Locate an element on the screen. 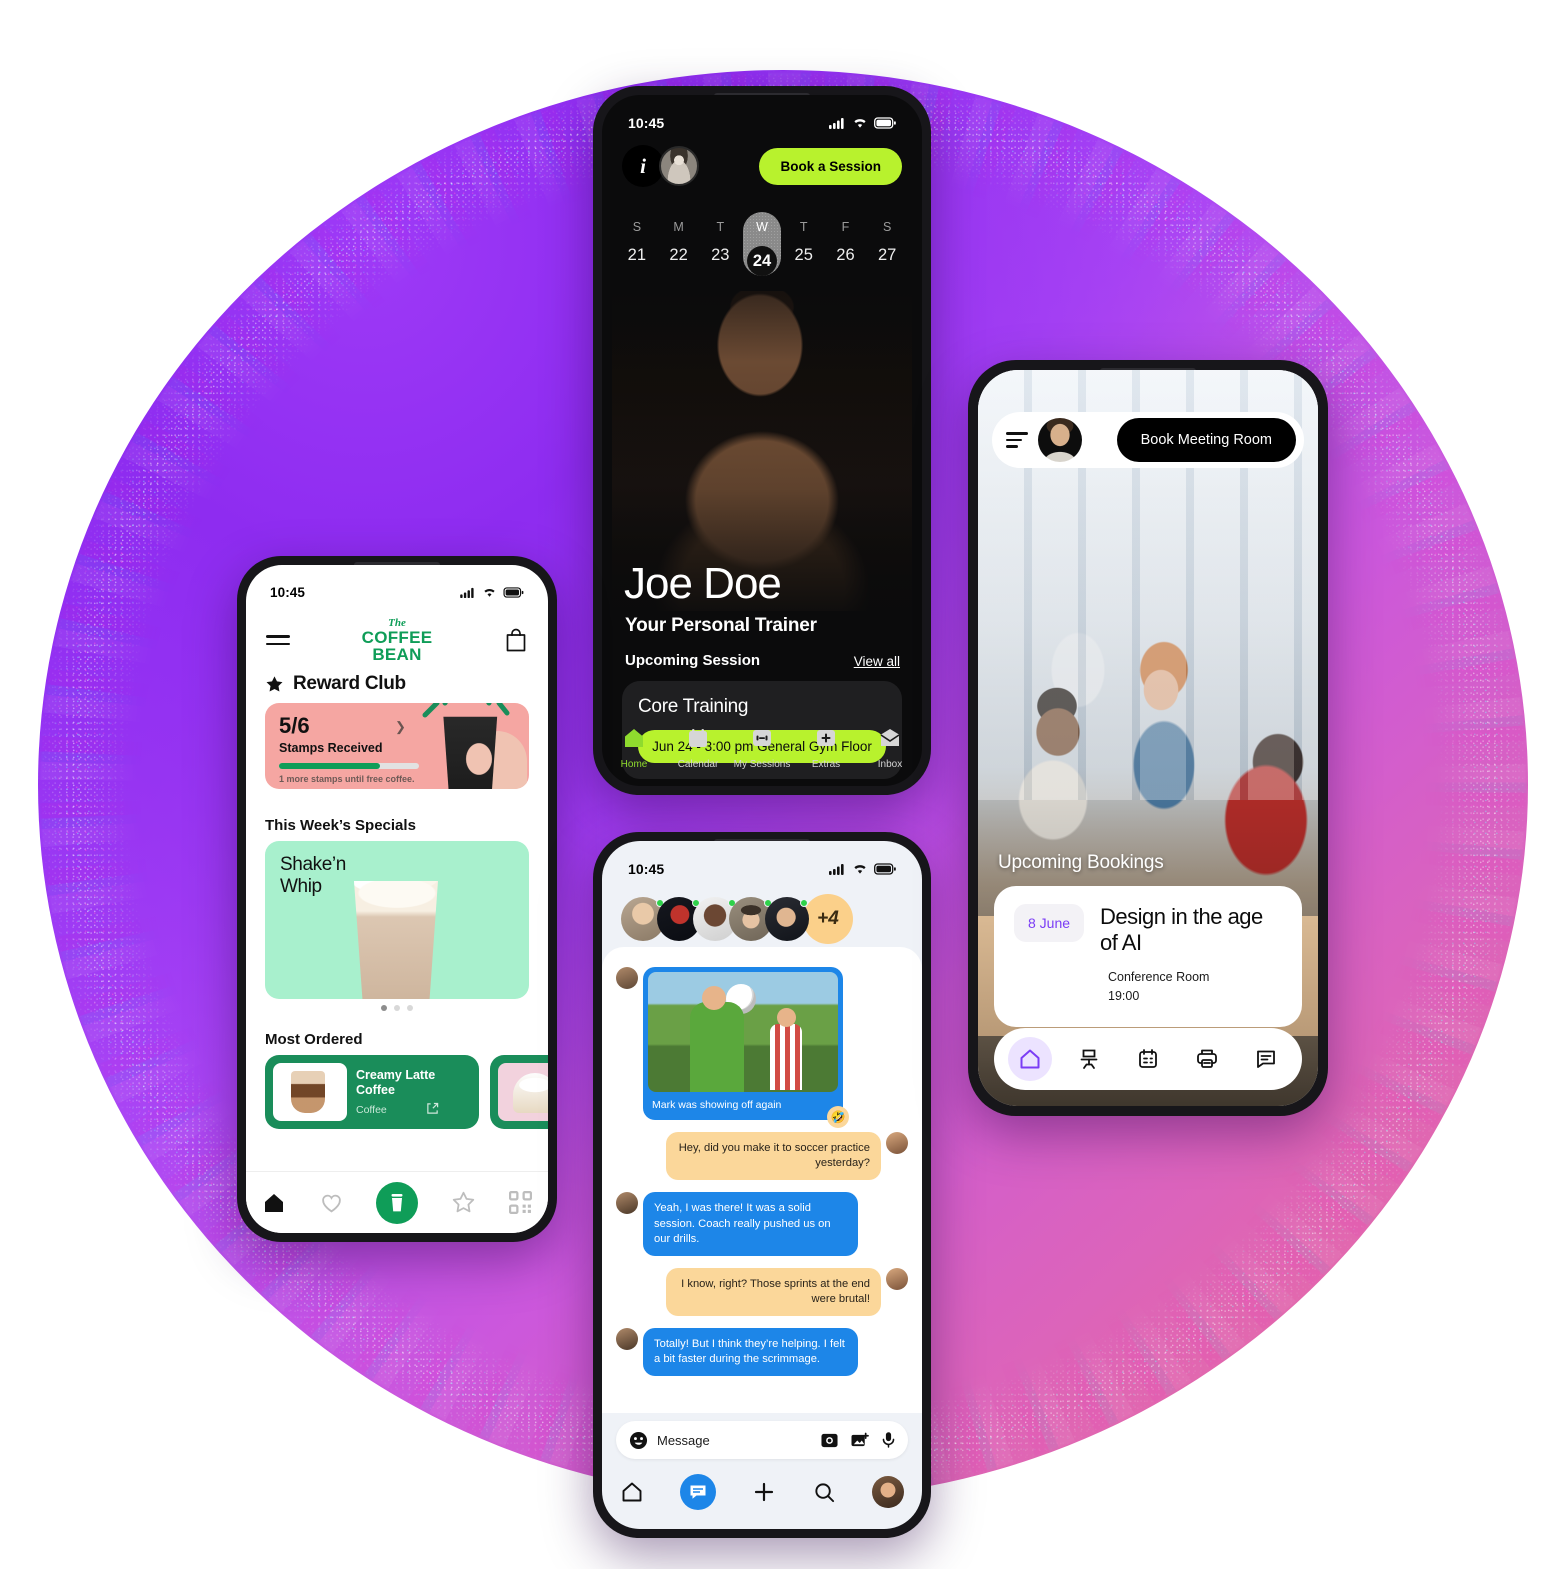  reaction-emoji: 🤣 is located at coordinates (838, 1117).